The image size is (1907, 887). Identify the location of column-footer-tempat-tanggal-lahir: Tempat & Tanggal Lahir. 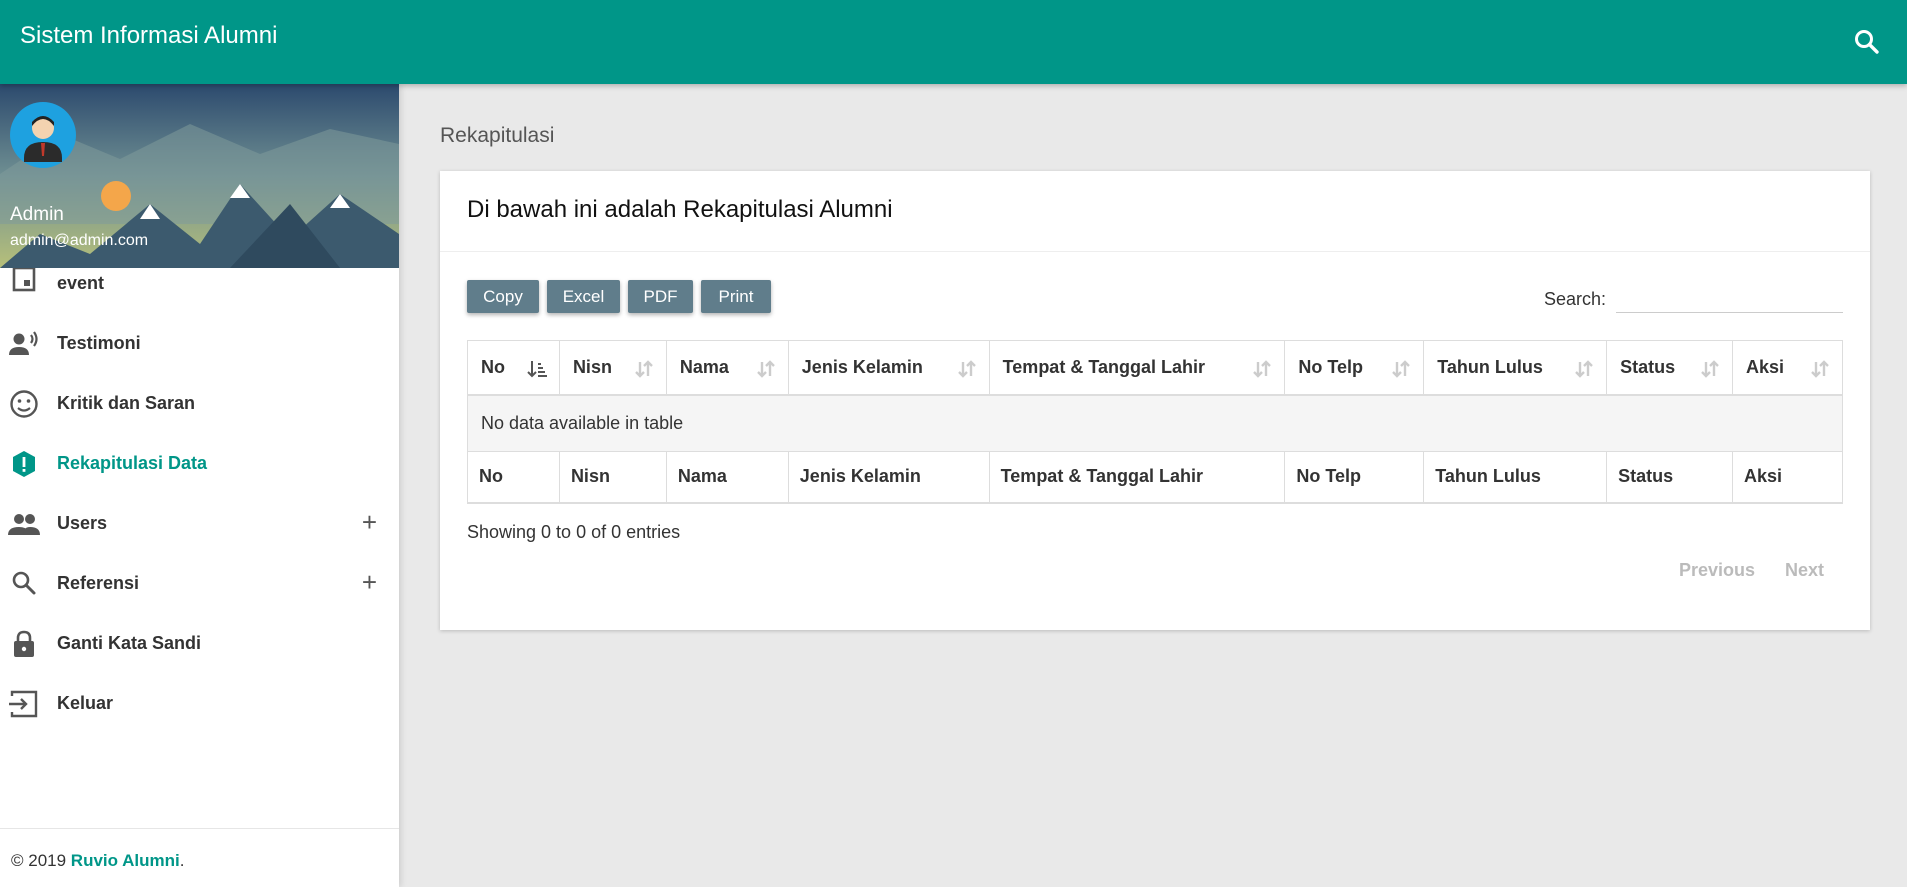
(1137, 477).